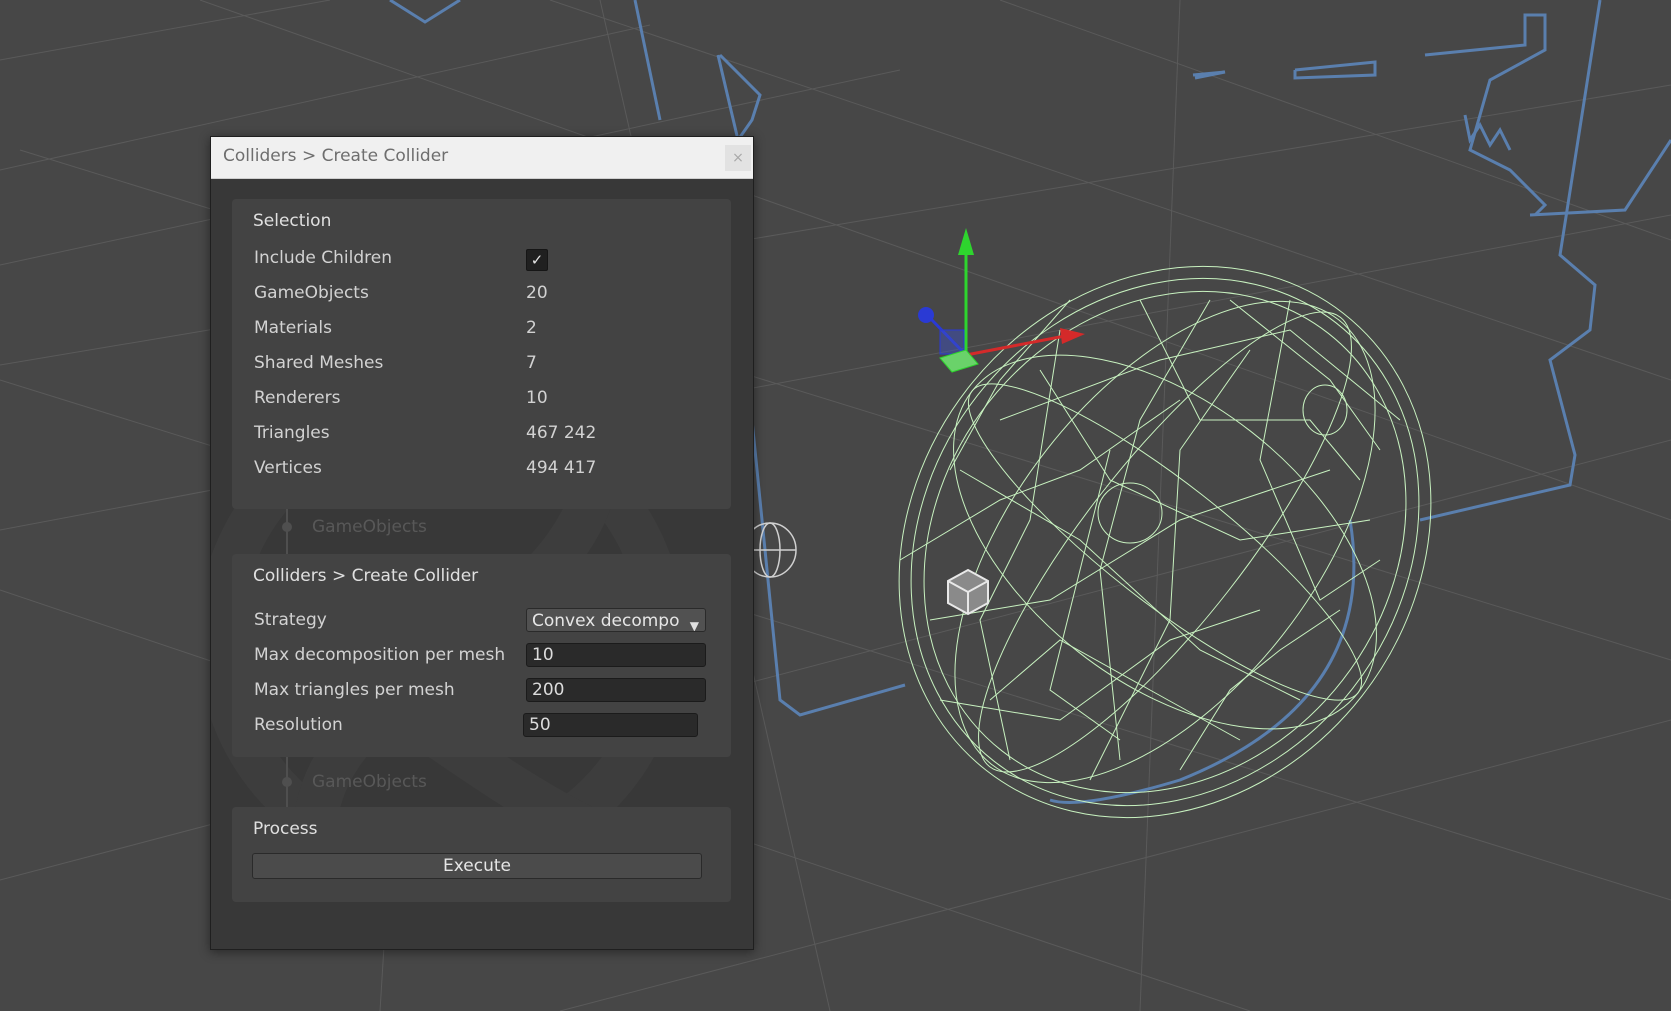 The image size is (1671, 1011). I want to click on max-decomposition-label: Max decomposition per mesh, so click(380, 655).